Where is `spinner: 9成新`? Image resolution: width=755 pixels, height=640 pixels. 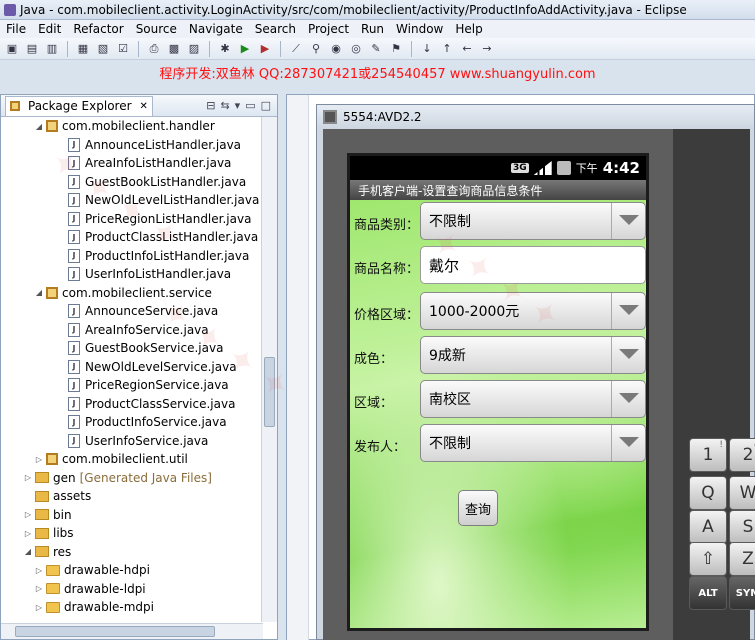 spinner: 9成新 is located at coordinates (533, 355).